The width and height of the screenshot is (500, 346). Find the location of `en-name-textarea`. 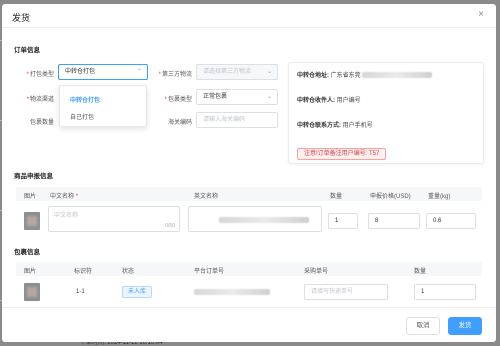

en-name-textarea is located at coordinates (255, 219).